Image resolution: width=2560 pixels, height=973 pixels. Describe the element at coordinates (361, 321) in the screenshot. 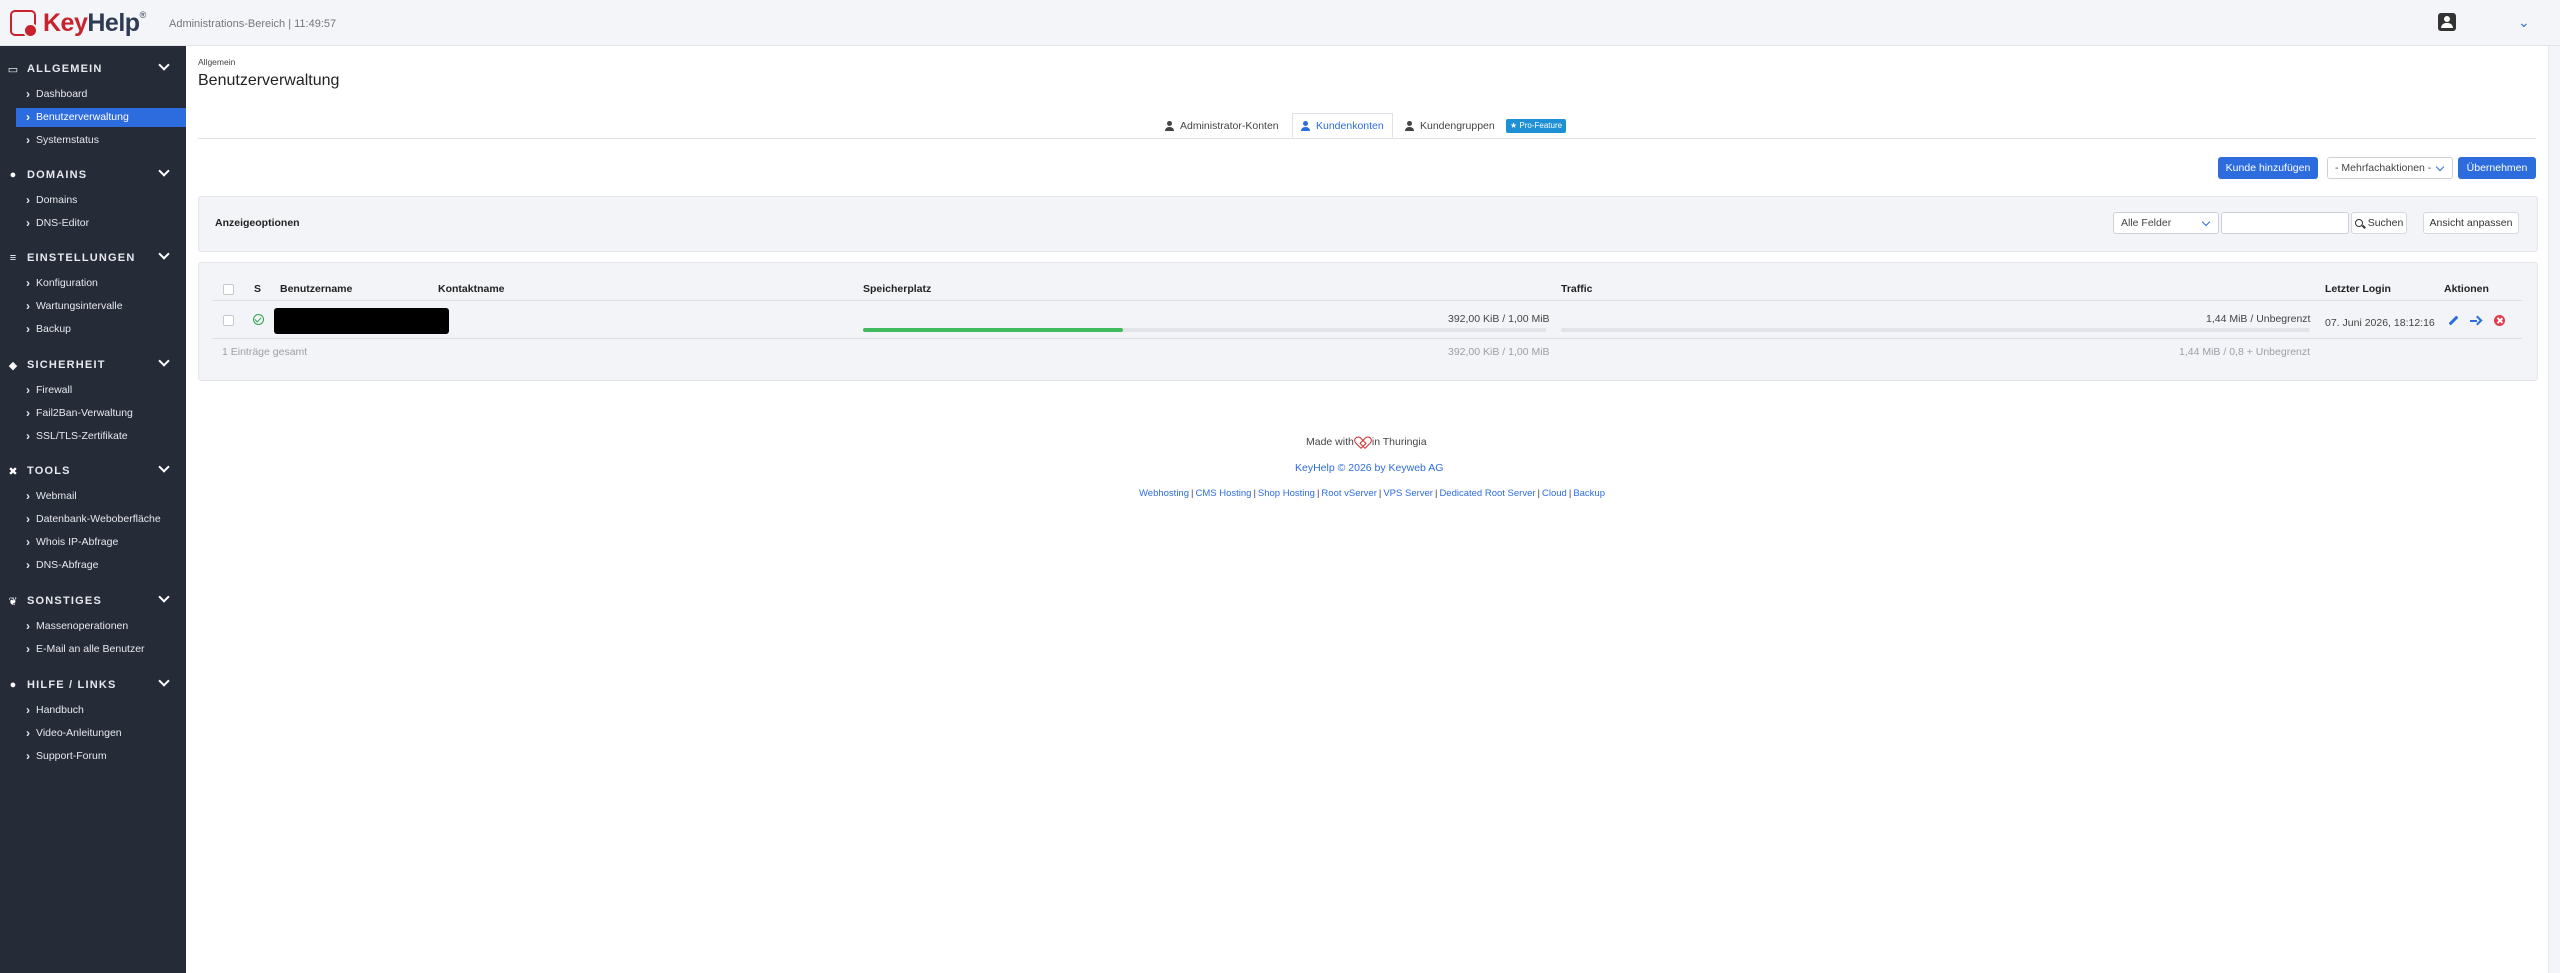

I see `redacted-username` at that location.